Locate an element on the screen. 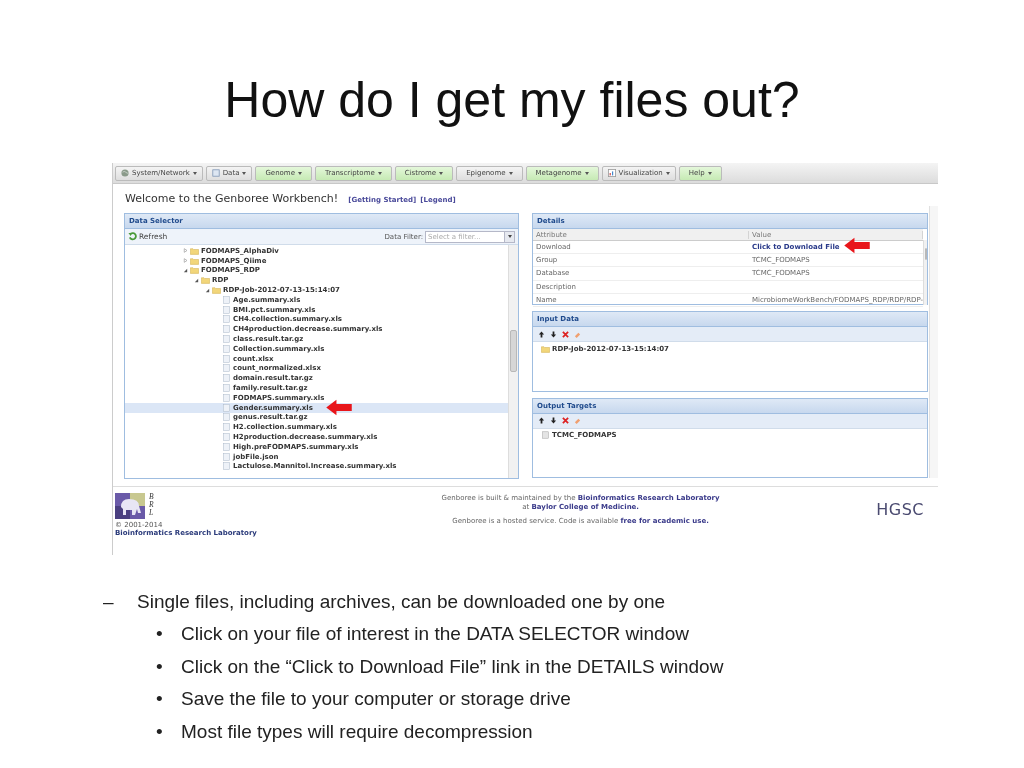 The width and height of the screenshot is (1024, 768). welcome-heading: Welcome to the Genboree Workbench! is located at coordinates (232, 198).